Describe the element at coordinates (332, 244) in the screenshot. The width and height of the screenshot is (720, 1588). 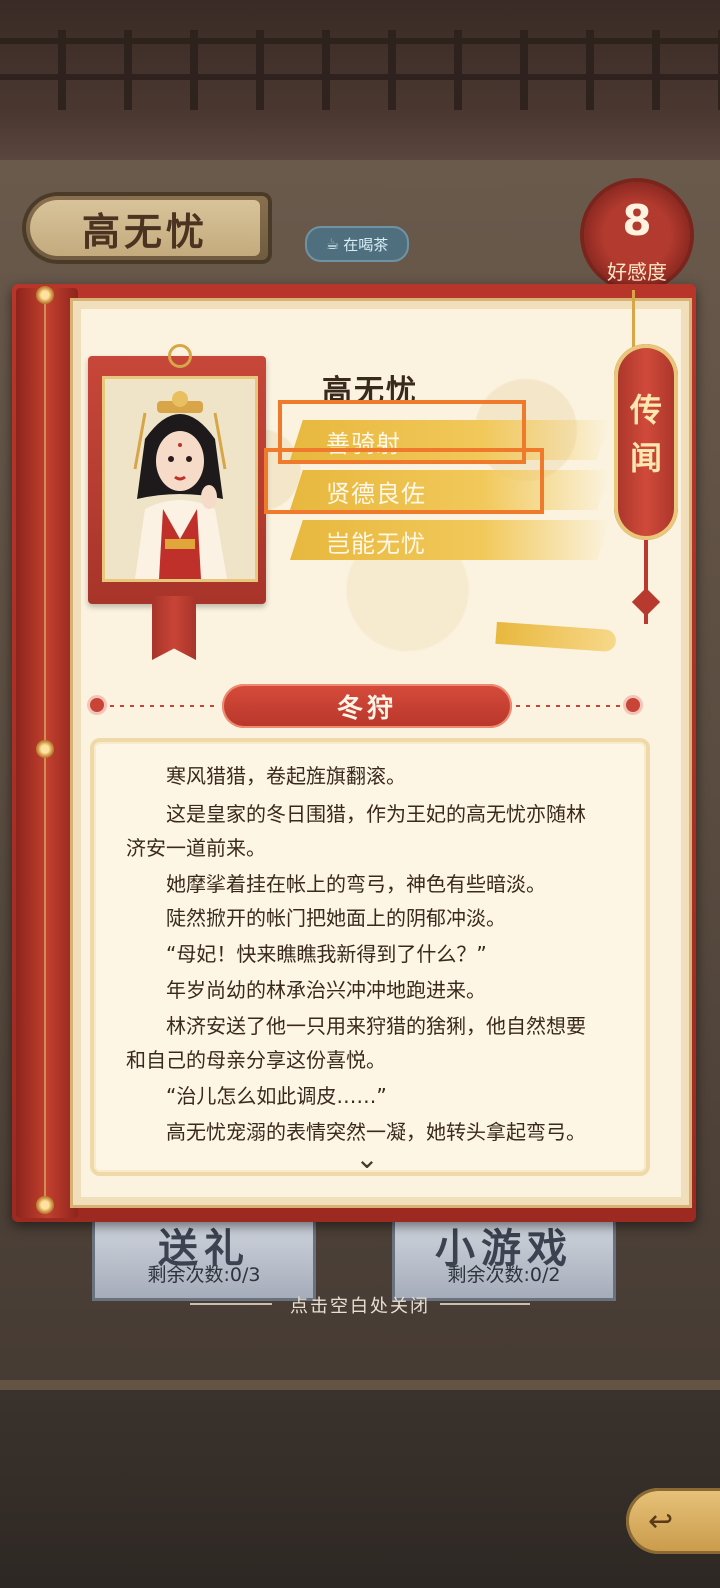
I see `tea-cup-icon: ☕` at that location.